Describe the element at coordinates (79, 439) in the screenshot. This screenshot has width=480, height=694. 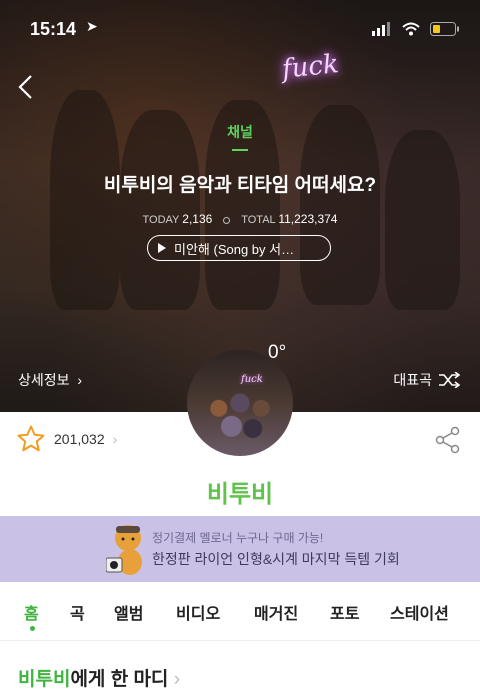
I see `like-count: 201,032` at that location.